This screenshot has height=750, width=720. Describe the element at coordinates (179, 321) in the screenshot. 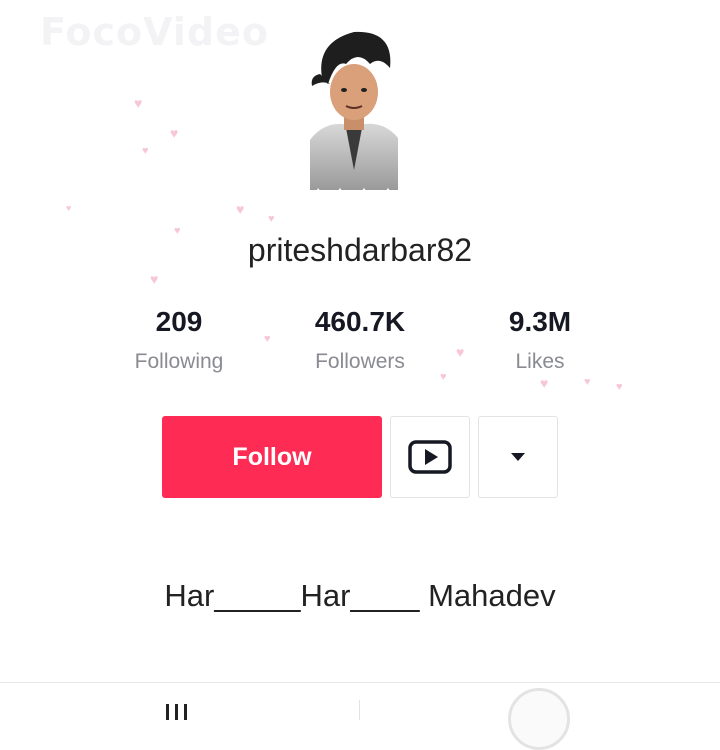

I see `stat-value: 209` at that location.